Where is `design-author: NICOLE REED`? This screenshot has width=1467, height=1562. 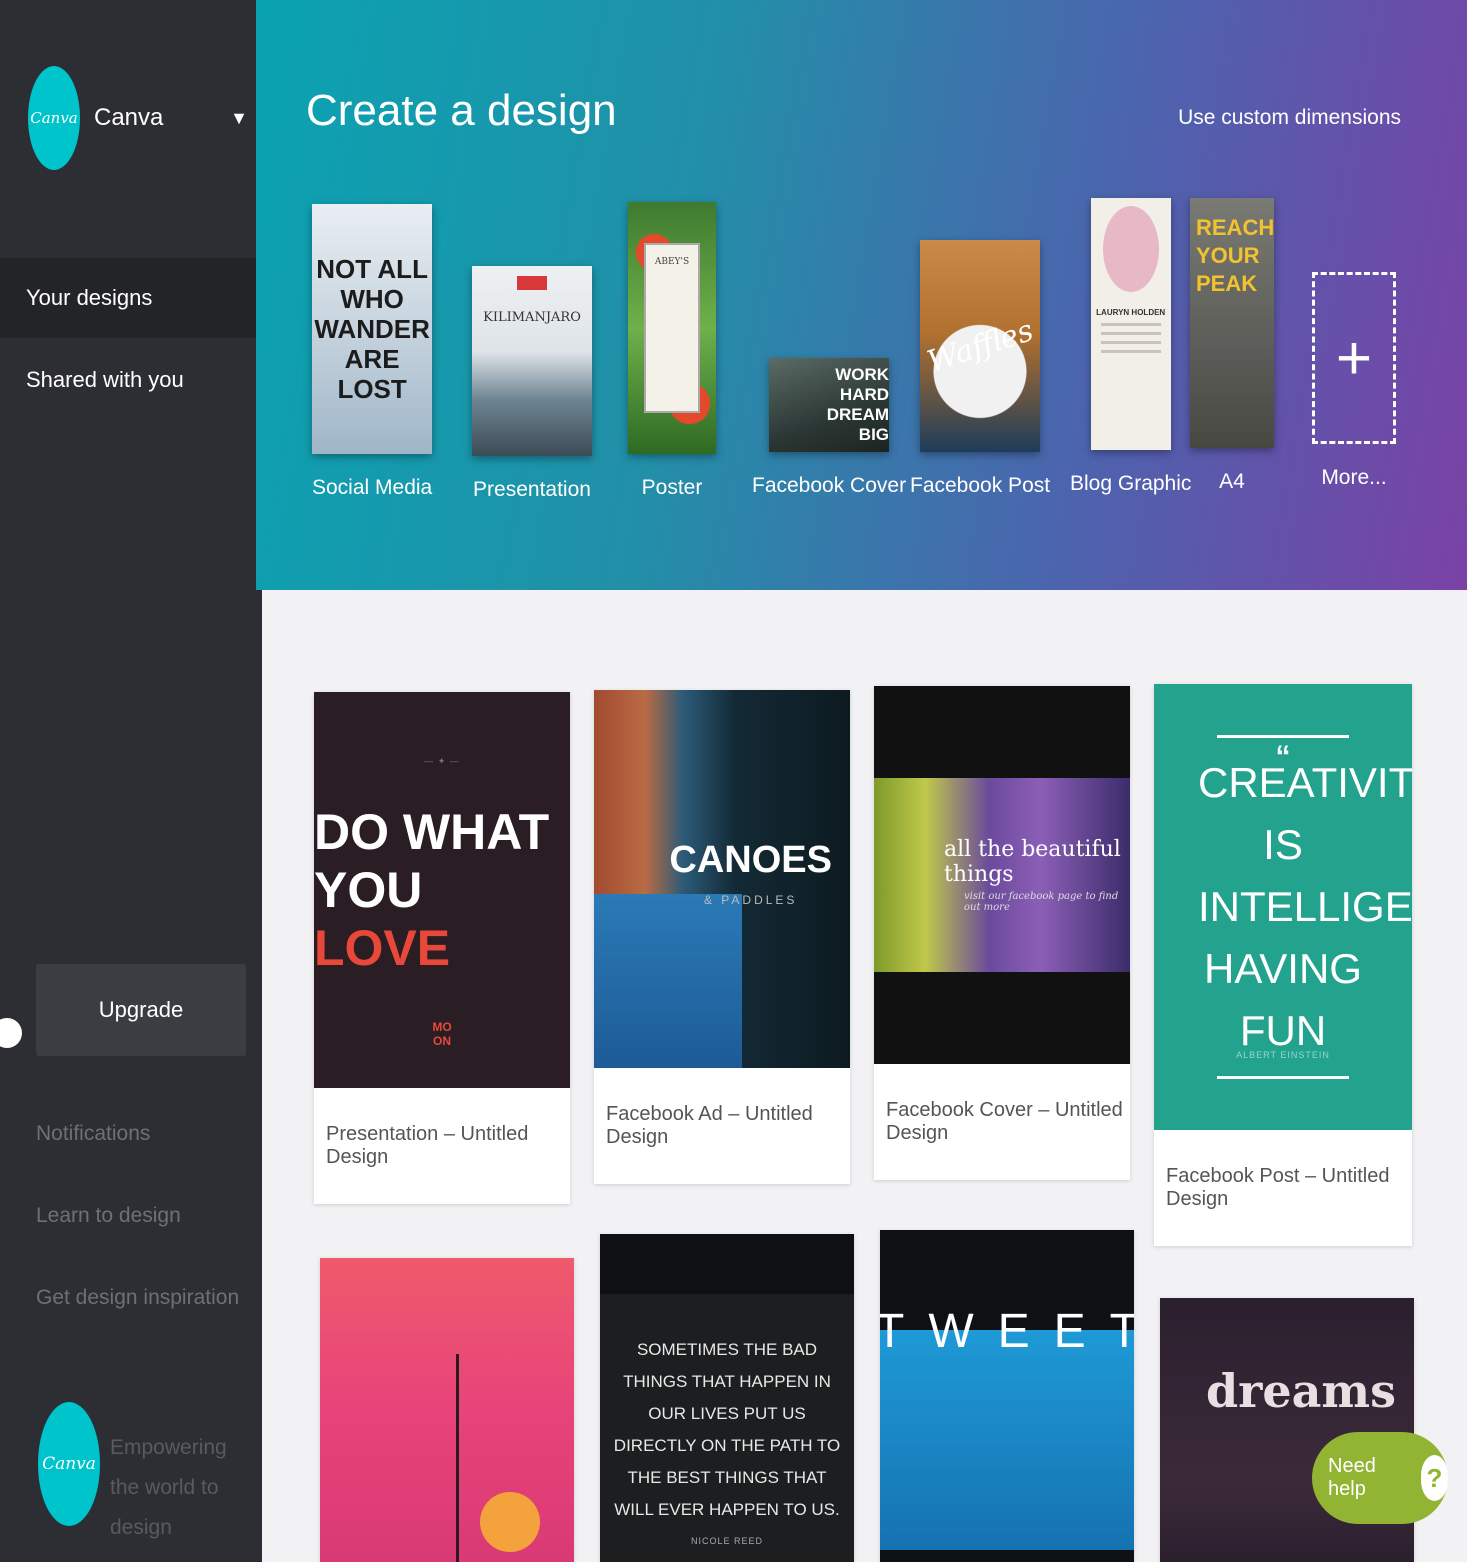
design-author: NICOLE REED is located at coordinates (726, 1541).